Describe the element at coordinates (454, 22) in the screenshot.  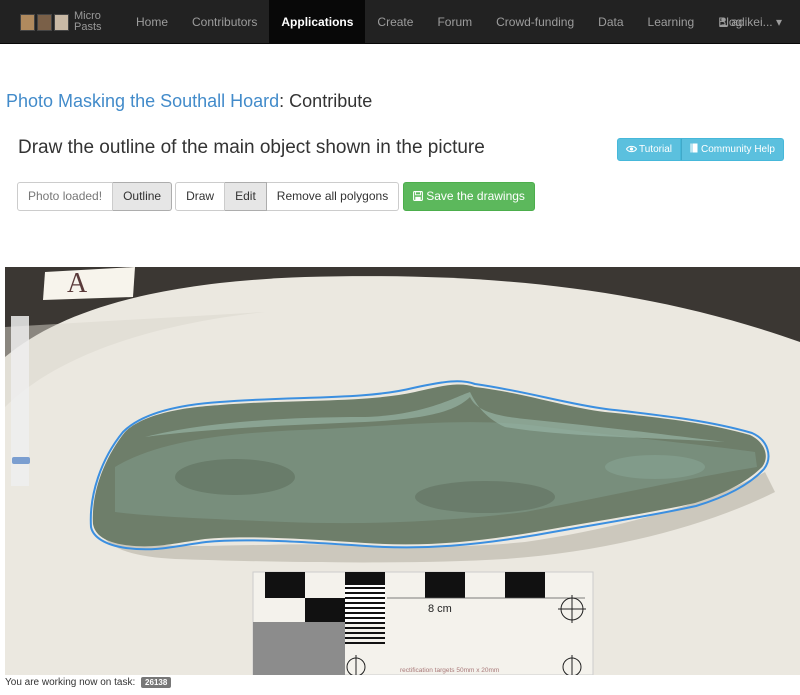
I see `nav-forum: Forum` at that location.